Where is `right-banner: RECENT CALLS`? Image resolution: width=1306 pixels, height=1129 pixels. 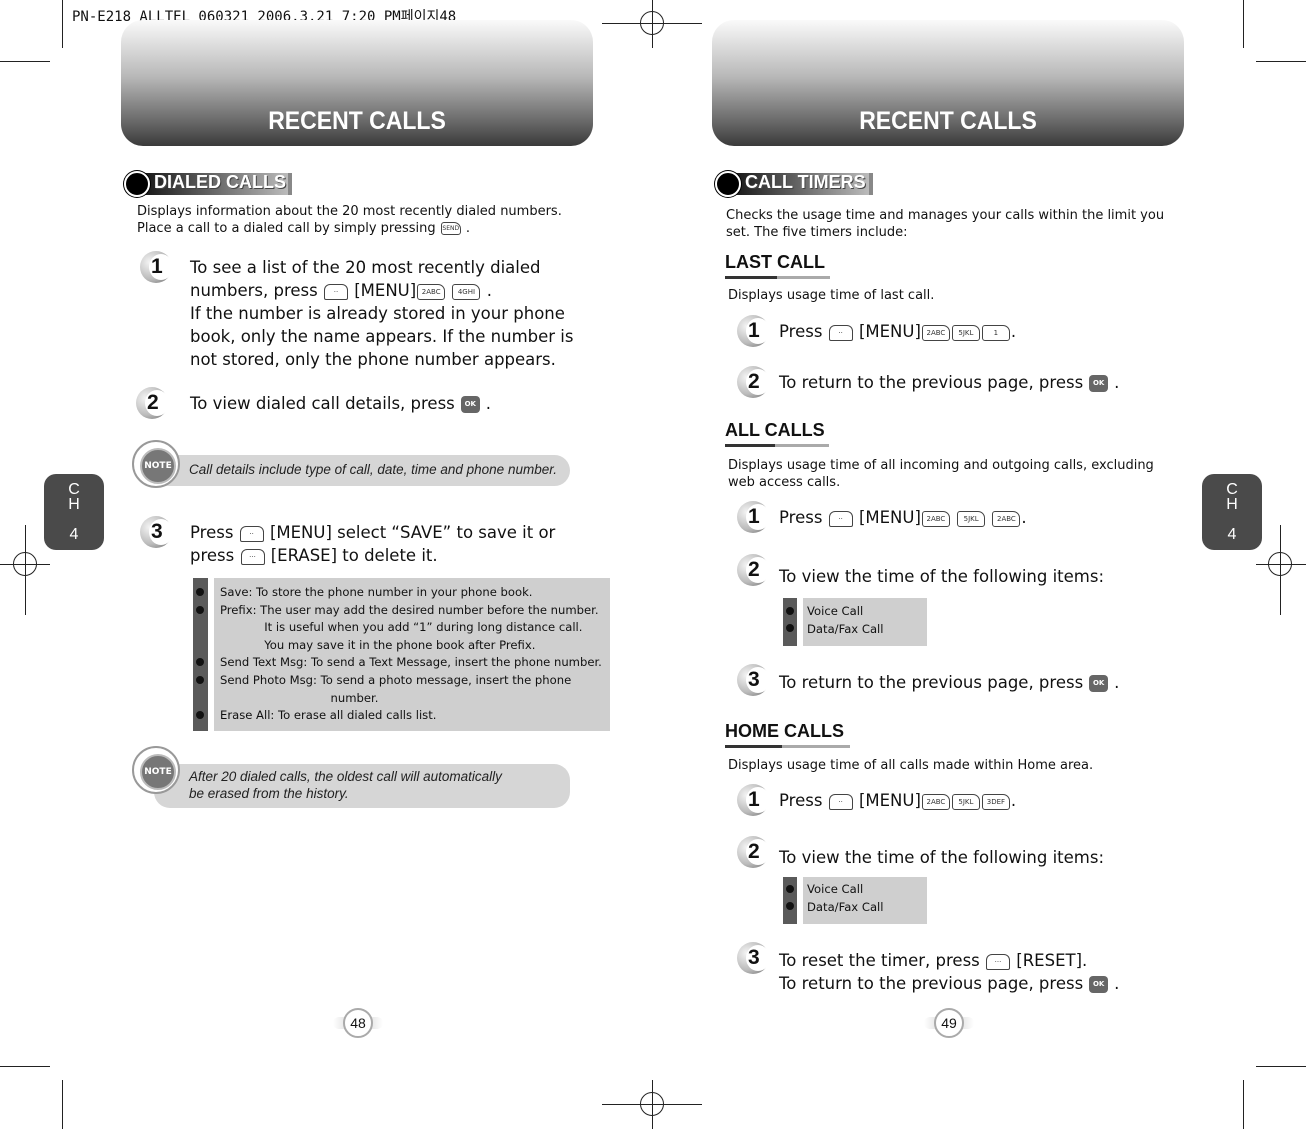
right-banner: RECENT CALLS is located at coordinates (948, 83).